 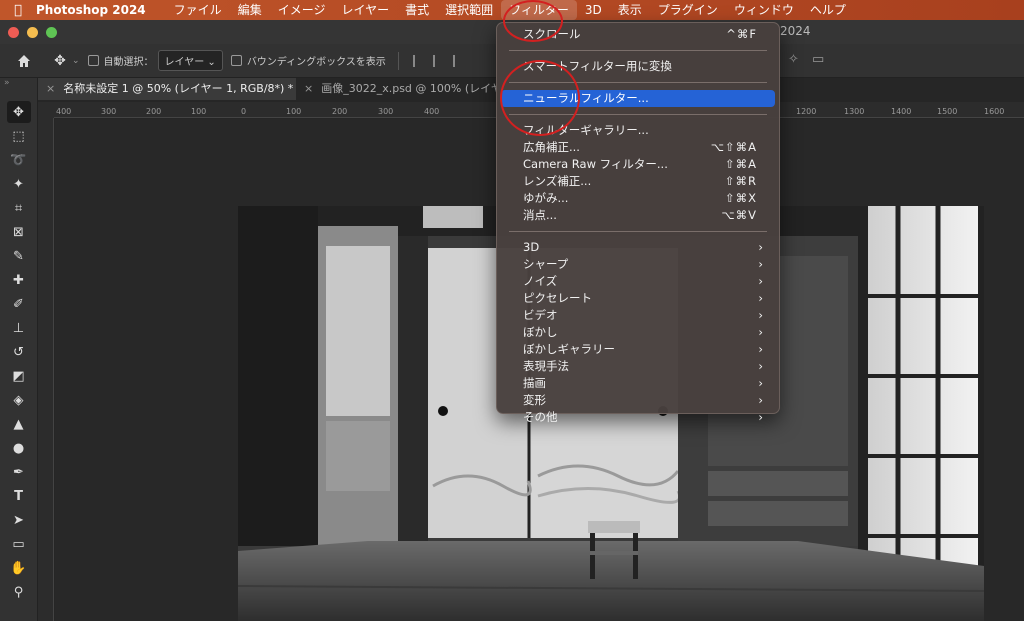 What do you see at coordinates (19, 256) in the screenshot?
I see `eyedropper-tool-icon: ✎` at bounding box center [19, 256].